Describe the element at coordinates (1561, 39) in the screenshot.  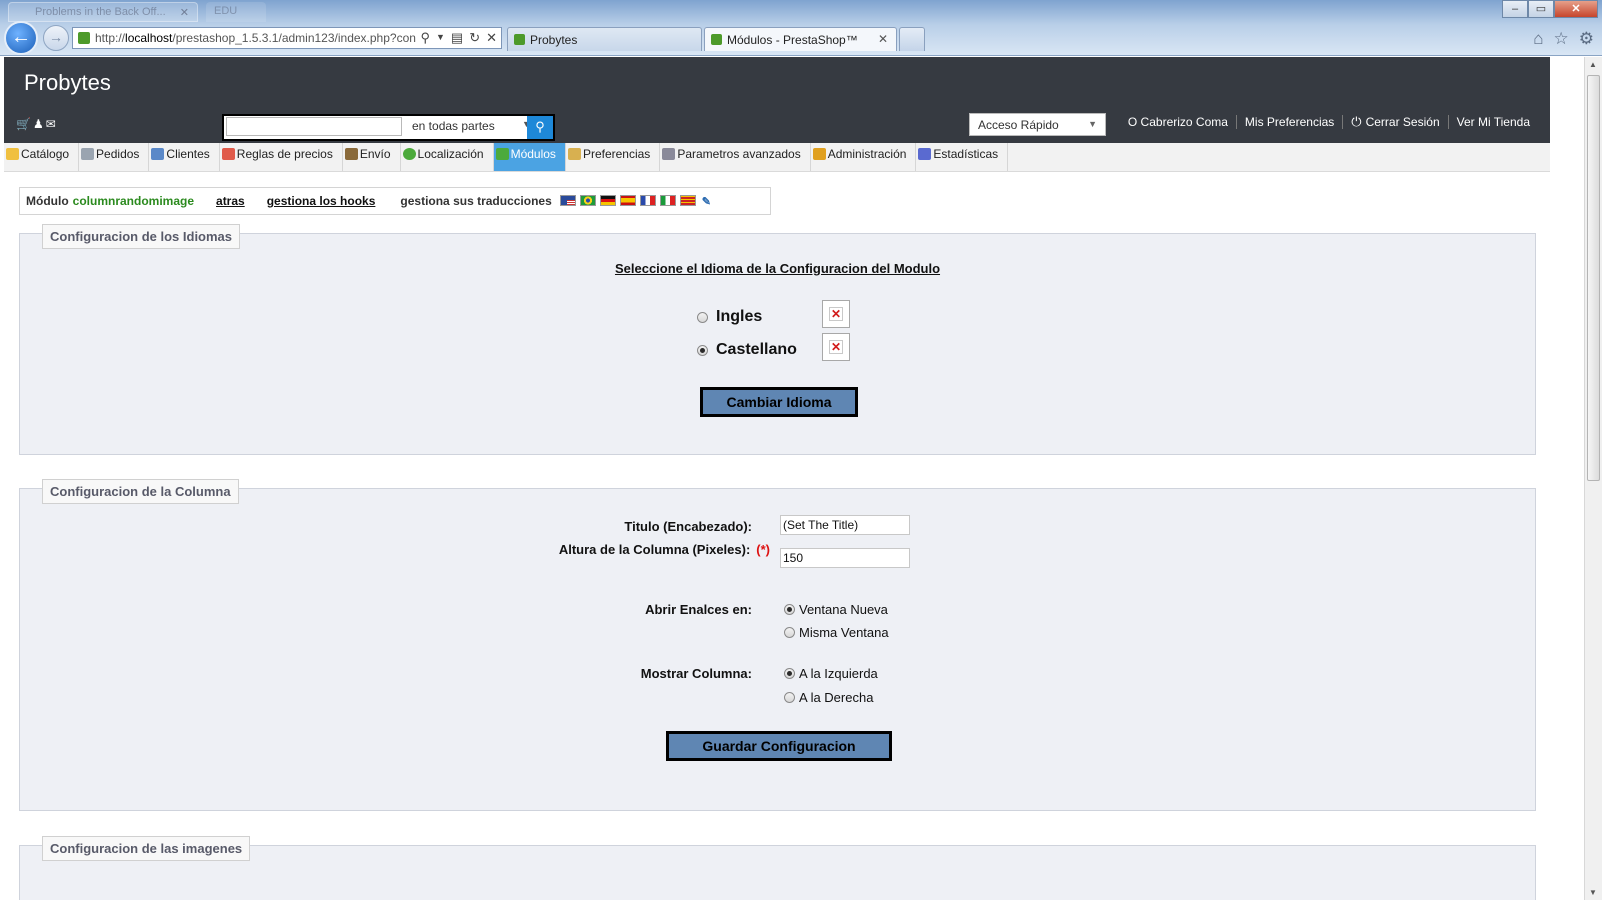
I see `favorites-star-icon: ☆` at that location.